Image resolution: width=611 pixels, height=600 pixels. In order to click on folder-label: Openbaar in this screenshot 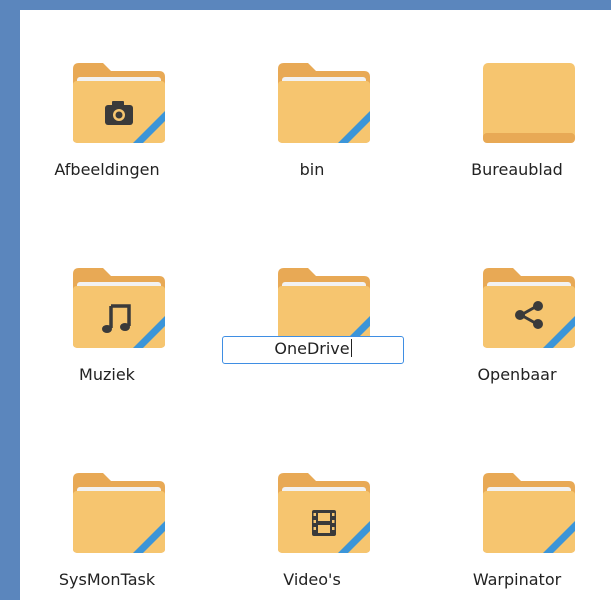, I will do `click(517, 374)`.